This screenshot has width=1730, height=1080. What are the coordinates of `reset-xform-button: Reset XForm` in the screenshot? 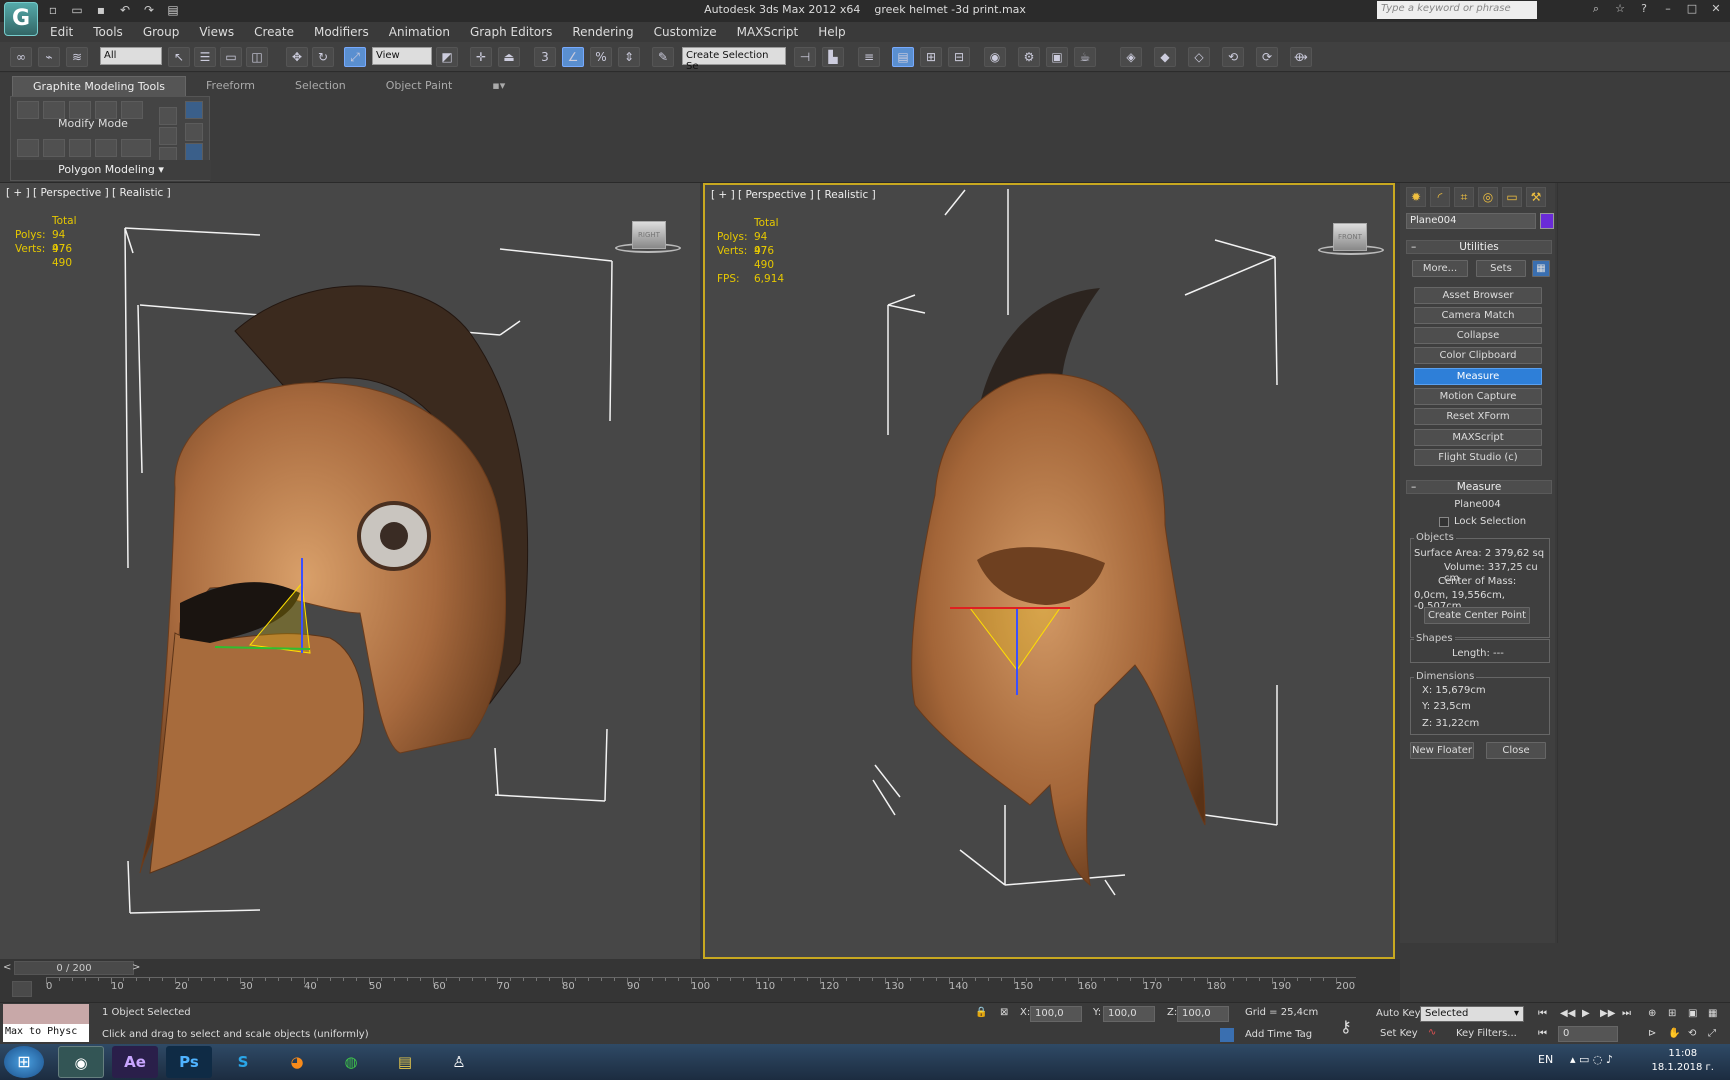 It's located at (1478, 416).